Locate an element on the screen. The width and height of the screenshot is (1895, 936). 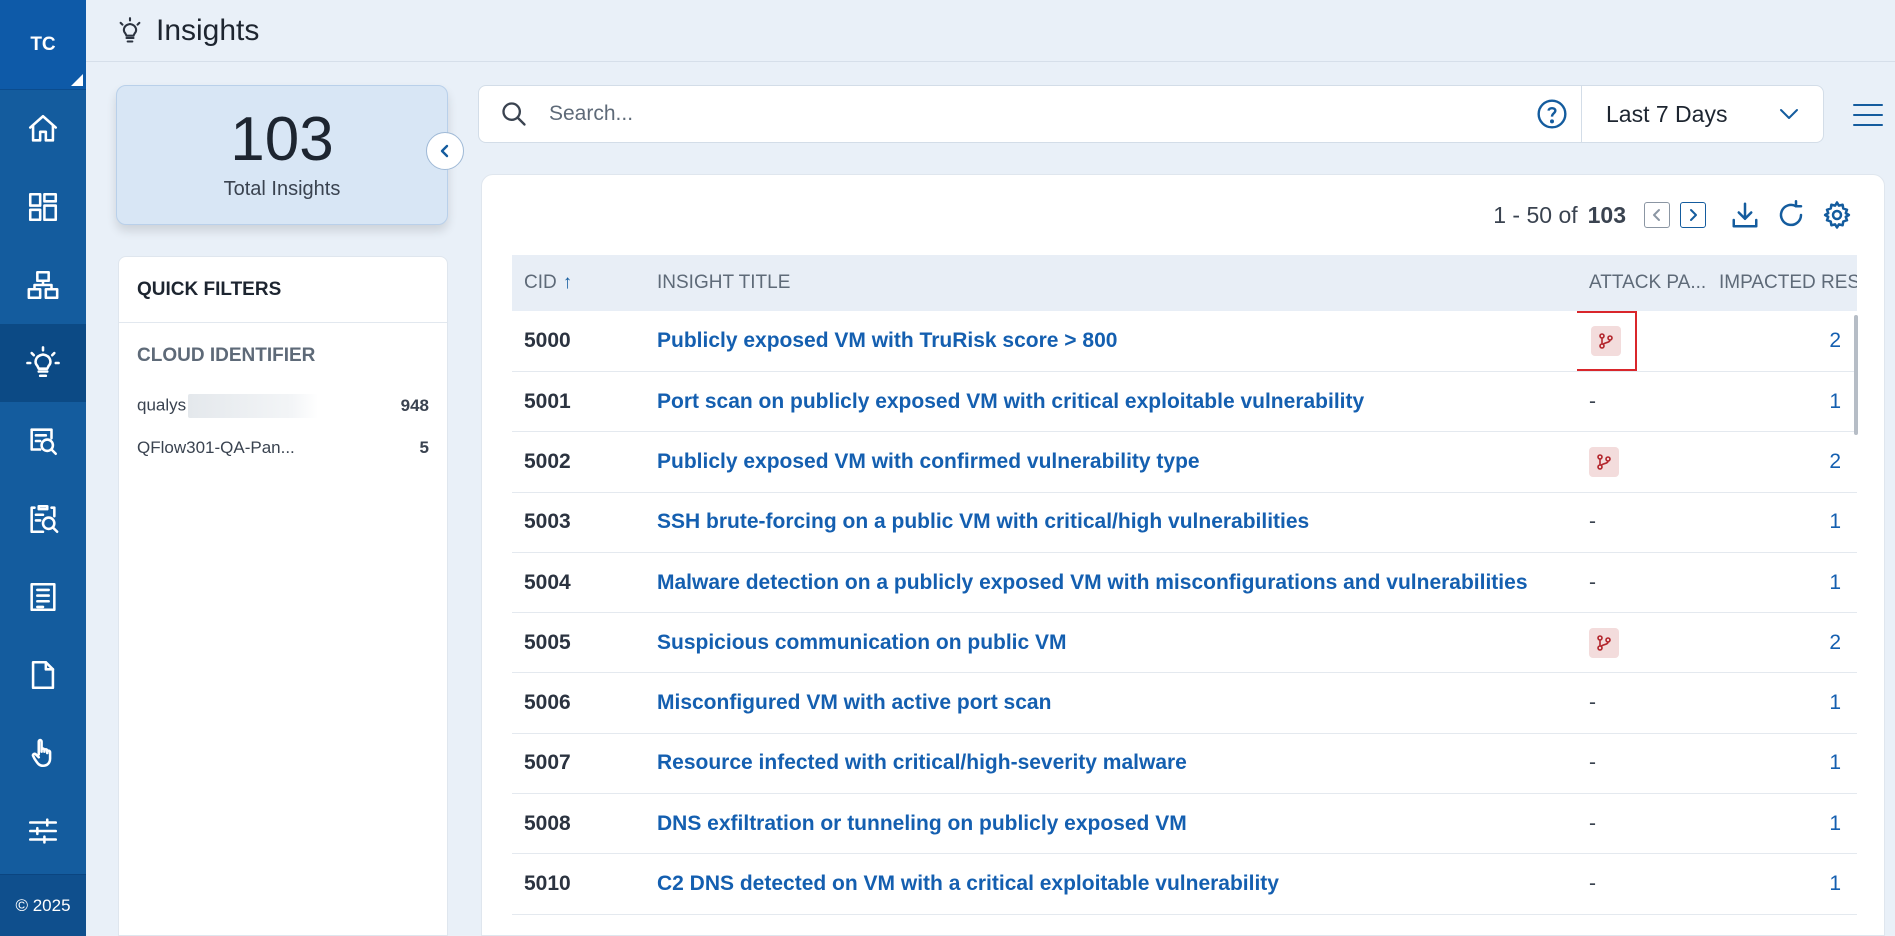
hand-pointer-icon is located at coordinates (41, 753).